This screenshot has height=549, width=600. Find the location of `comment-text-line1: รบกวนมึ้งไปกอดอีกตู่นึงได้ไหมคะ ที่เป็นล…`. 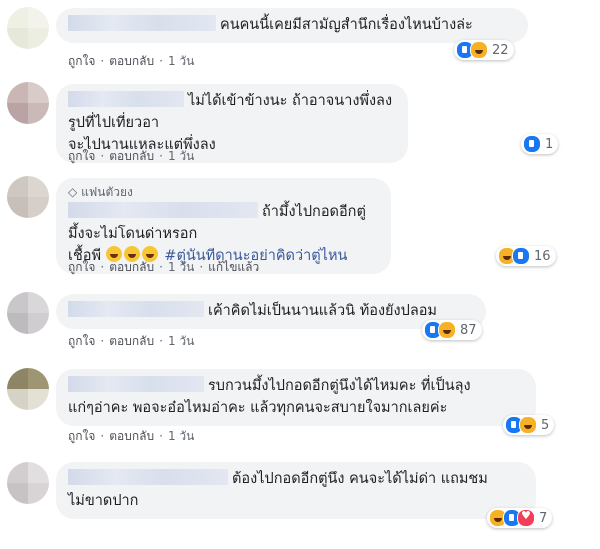

comment-text-line1: รบกวนมึ้งไปกอดอีกตู่นึงได้ไหมคะ ที่เป็นล… is located at coordinates (339, 386).